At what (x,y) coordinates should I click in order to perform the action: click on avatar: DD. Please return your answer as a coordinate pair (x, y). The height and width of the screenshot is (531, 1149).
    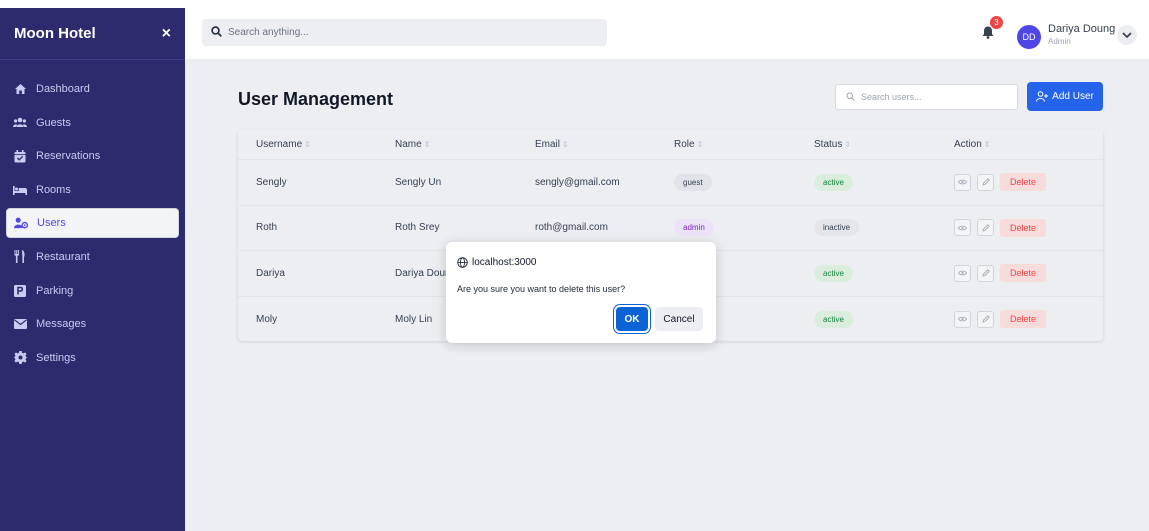
    Looking at the image, I should click on (1029, 37).